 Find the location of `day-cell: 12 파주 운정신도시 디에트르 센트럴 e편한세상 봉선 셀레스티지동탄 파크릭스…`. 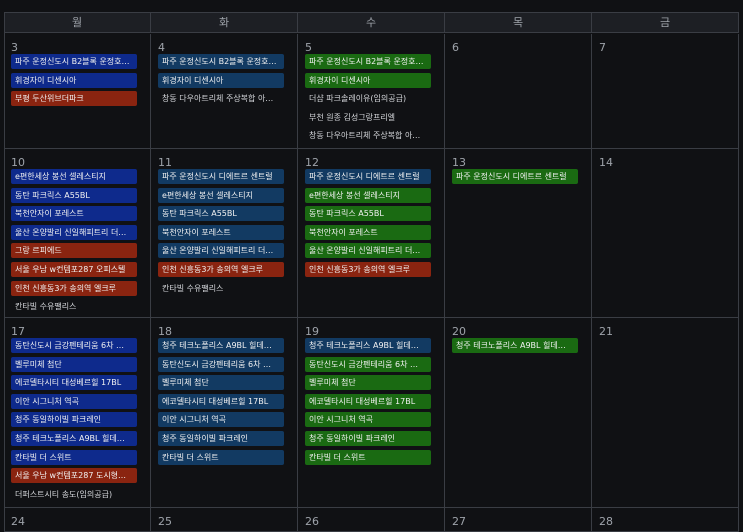

day-cell: 12 파주 운정신도시 디에트르 센트럴 e편한세상 봉선 셀레스티지동탄 파크릭스… is located at coordinates (371, 233).